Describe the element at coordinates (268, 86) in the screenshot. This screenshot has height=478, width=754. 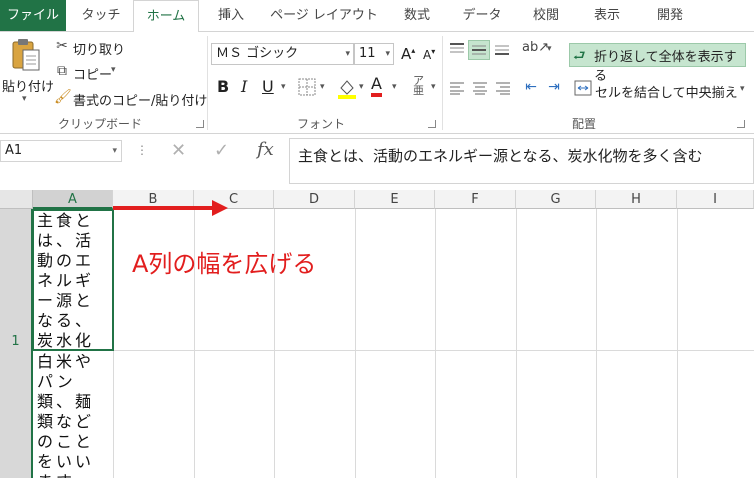
I see `underline-button: U` at that location.